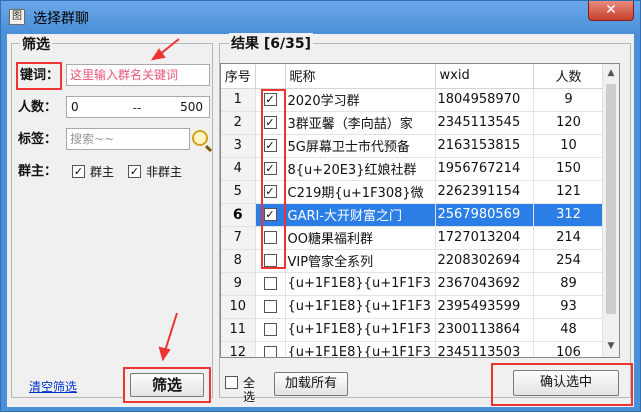  I want to click on filter-arrow-head, so click(164, 354).